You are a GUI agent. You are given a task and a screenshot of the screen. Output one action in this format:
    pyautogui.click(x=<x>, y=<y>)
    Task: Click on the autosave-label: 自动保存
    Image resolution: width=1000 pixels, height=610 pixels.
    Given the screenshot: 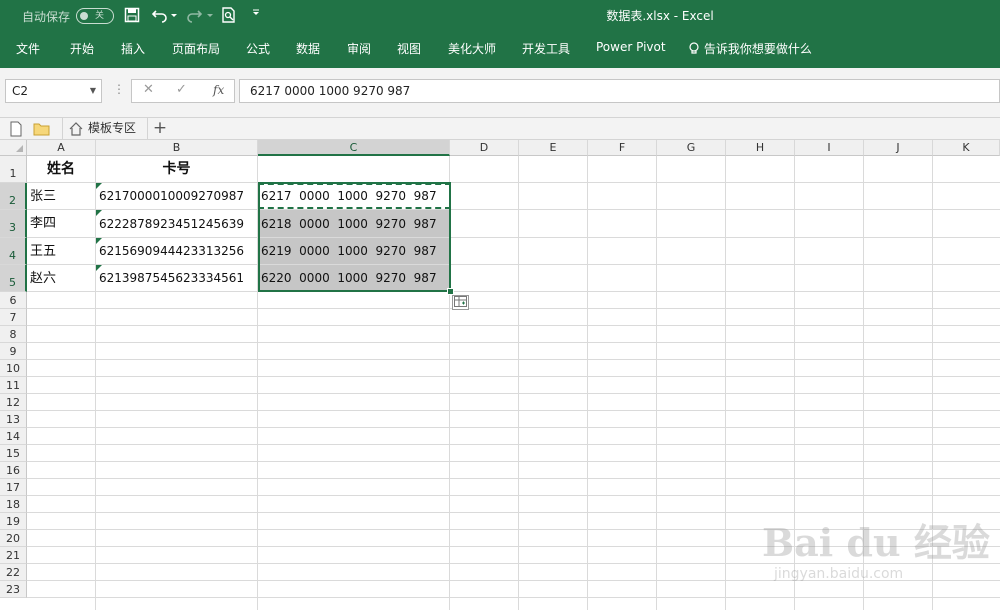 What is the action you would take?
    pyautogui.click(x=46, y=16)
    